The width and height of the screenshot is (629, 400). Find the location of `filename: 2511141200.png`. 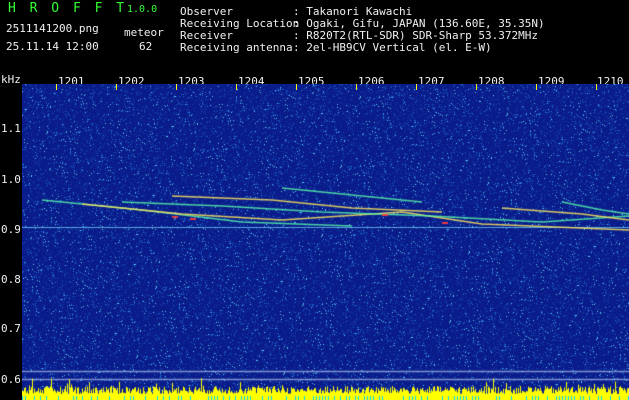

filename: 2511141200.png is located at coordinates (52, 28).